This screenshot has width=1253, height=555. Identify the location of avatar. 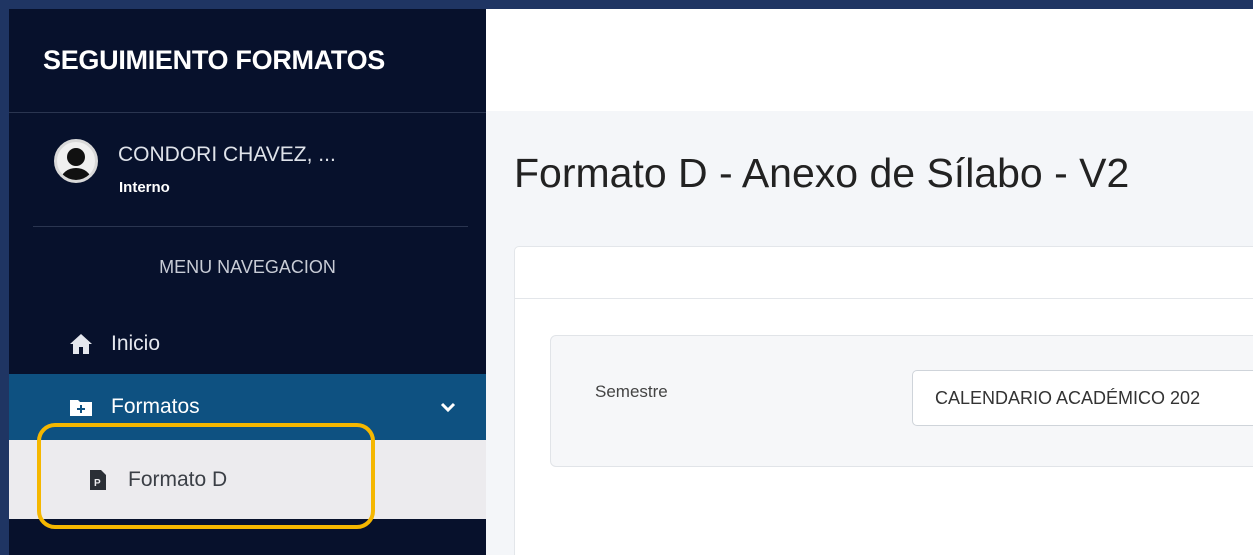
(76, 161).